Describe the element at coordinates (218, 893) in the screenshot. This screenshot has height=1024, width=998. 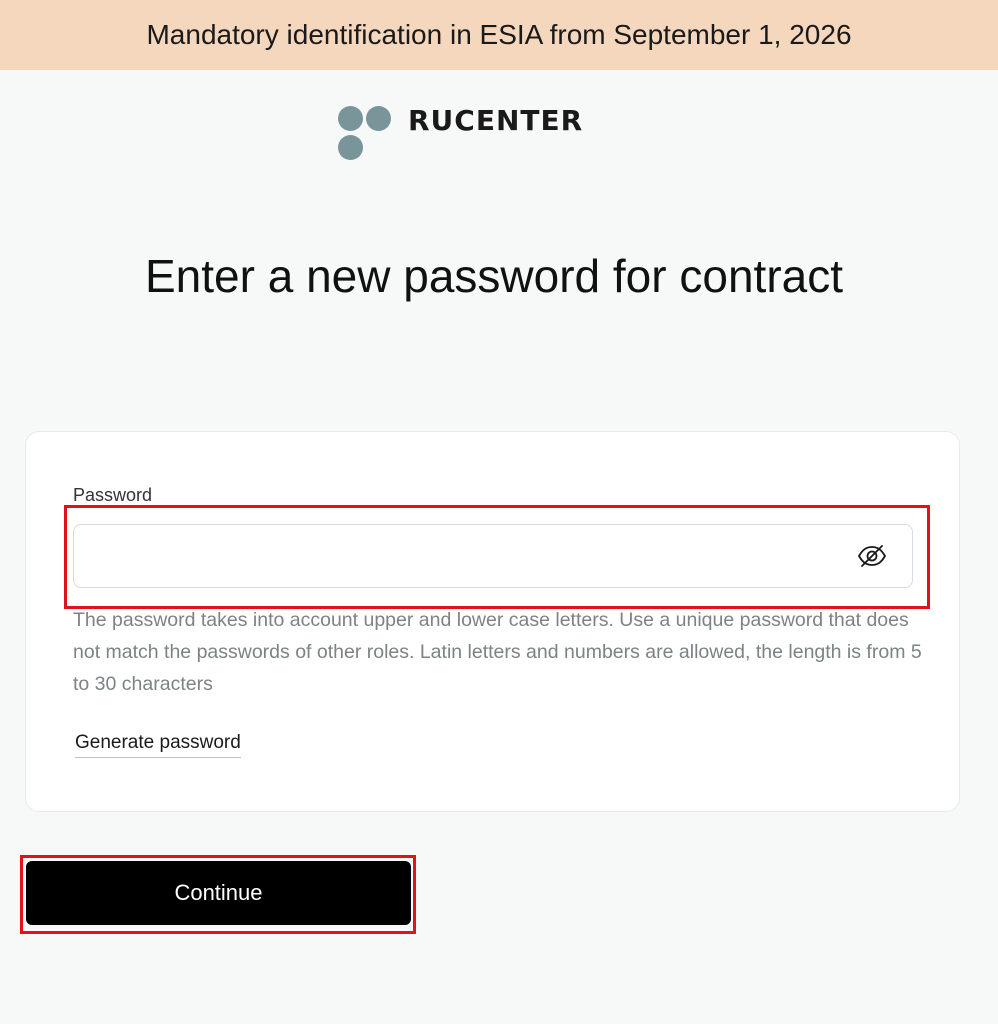
I see `continue-button: Continue` at that location.